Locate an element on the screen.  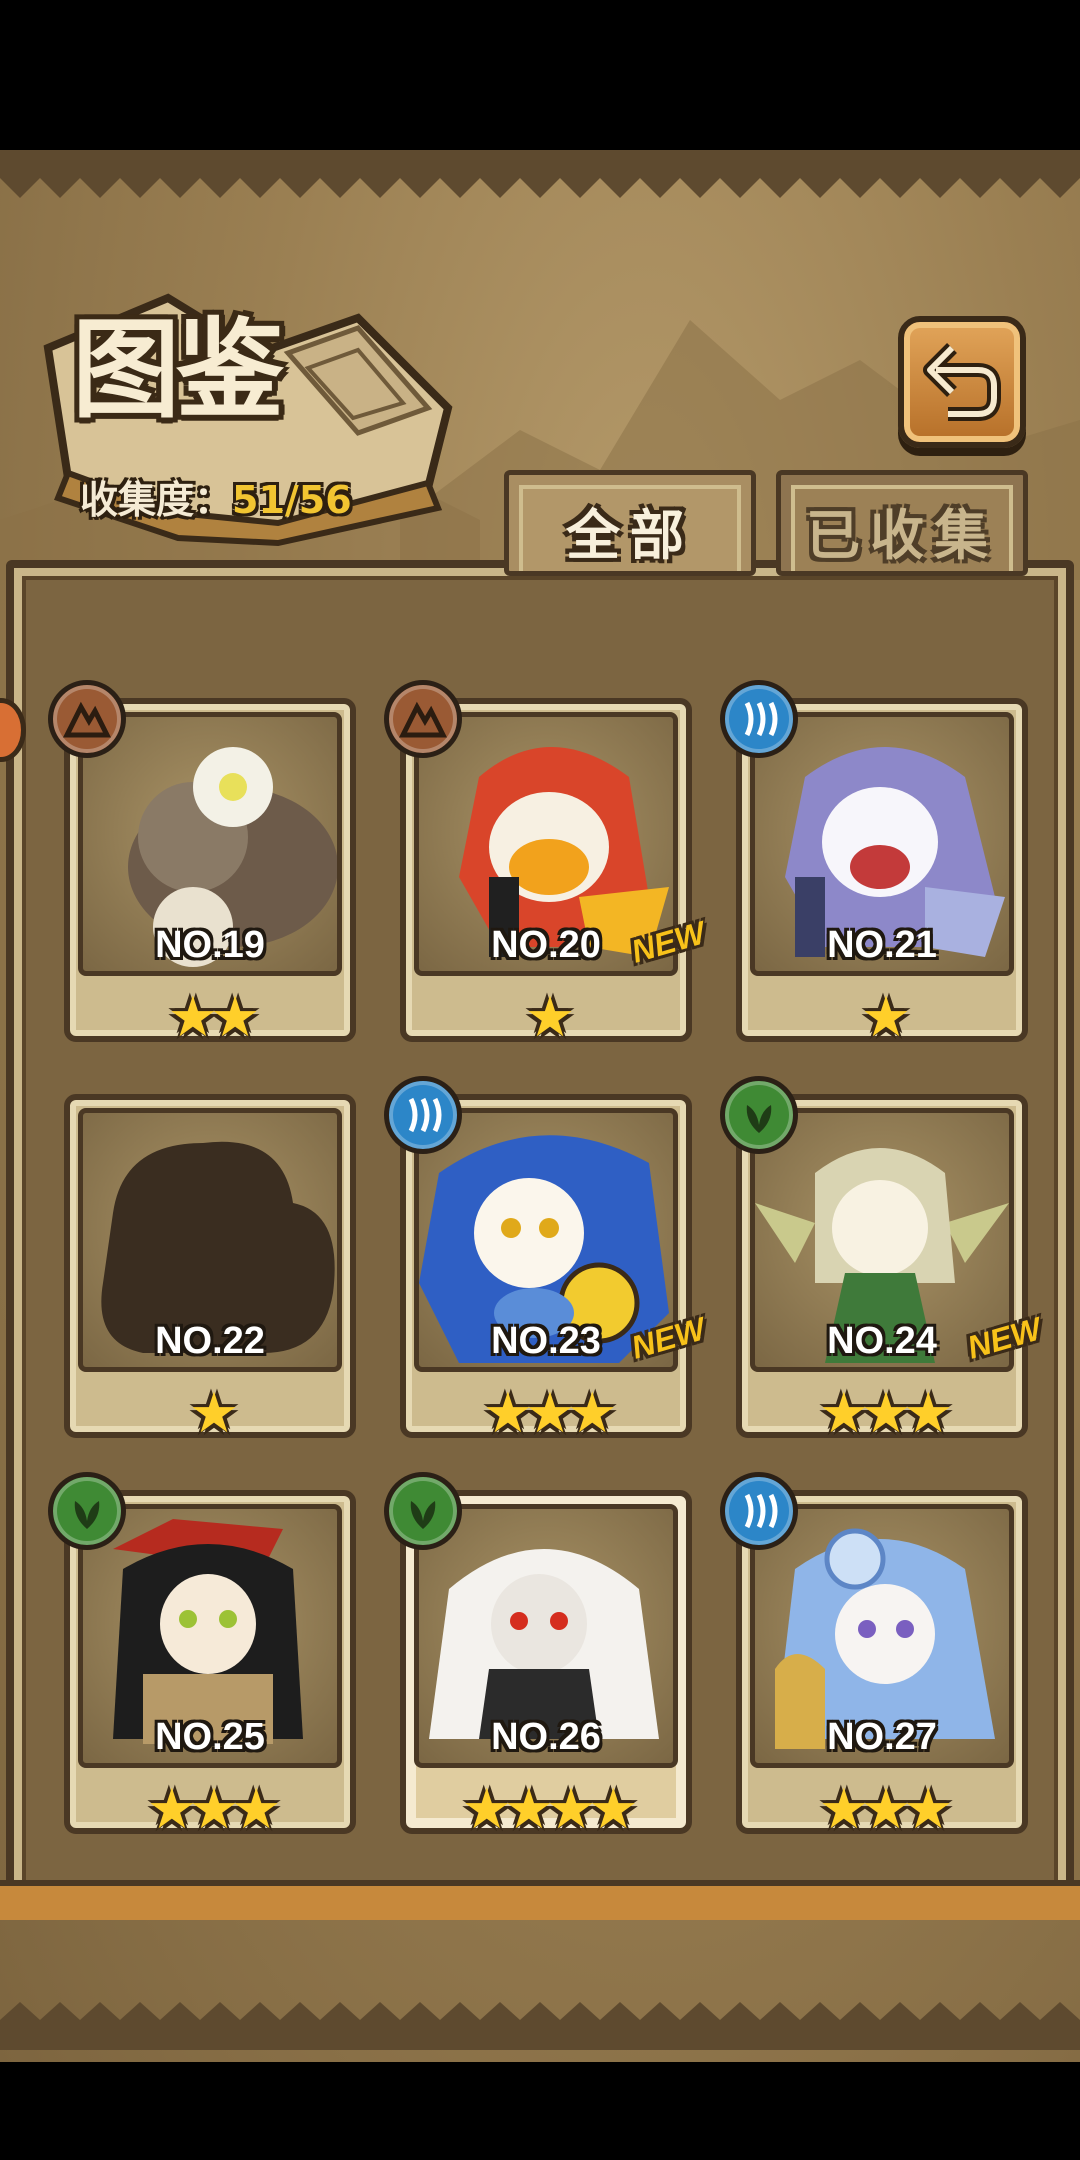
tab-collected: 已收集 is located at coordinates (902, 523).